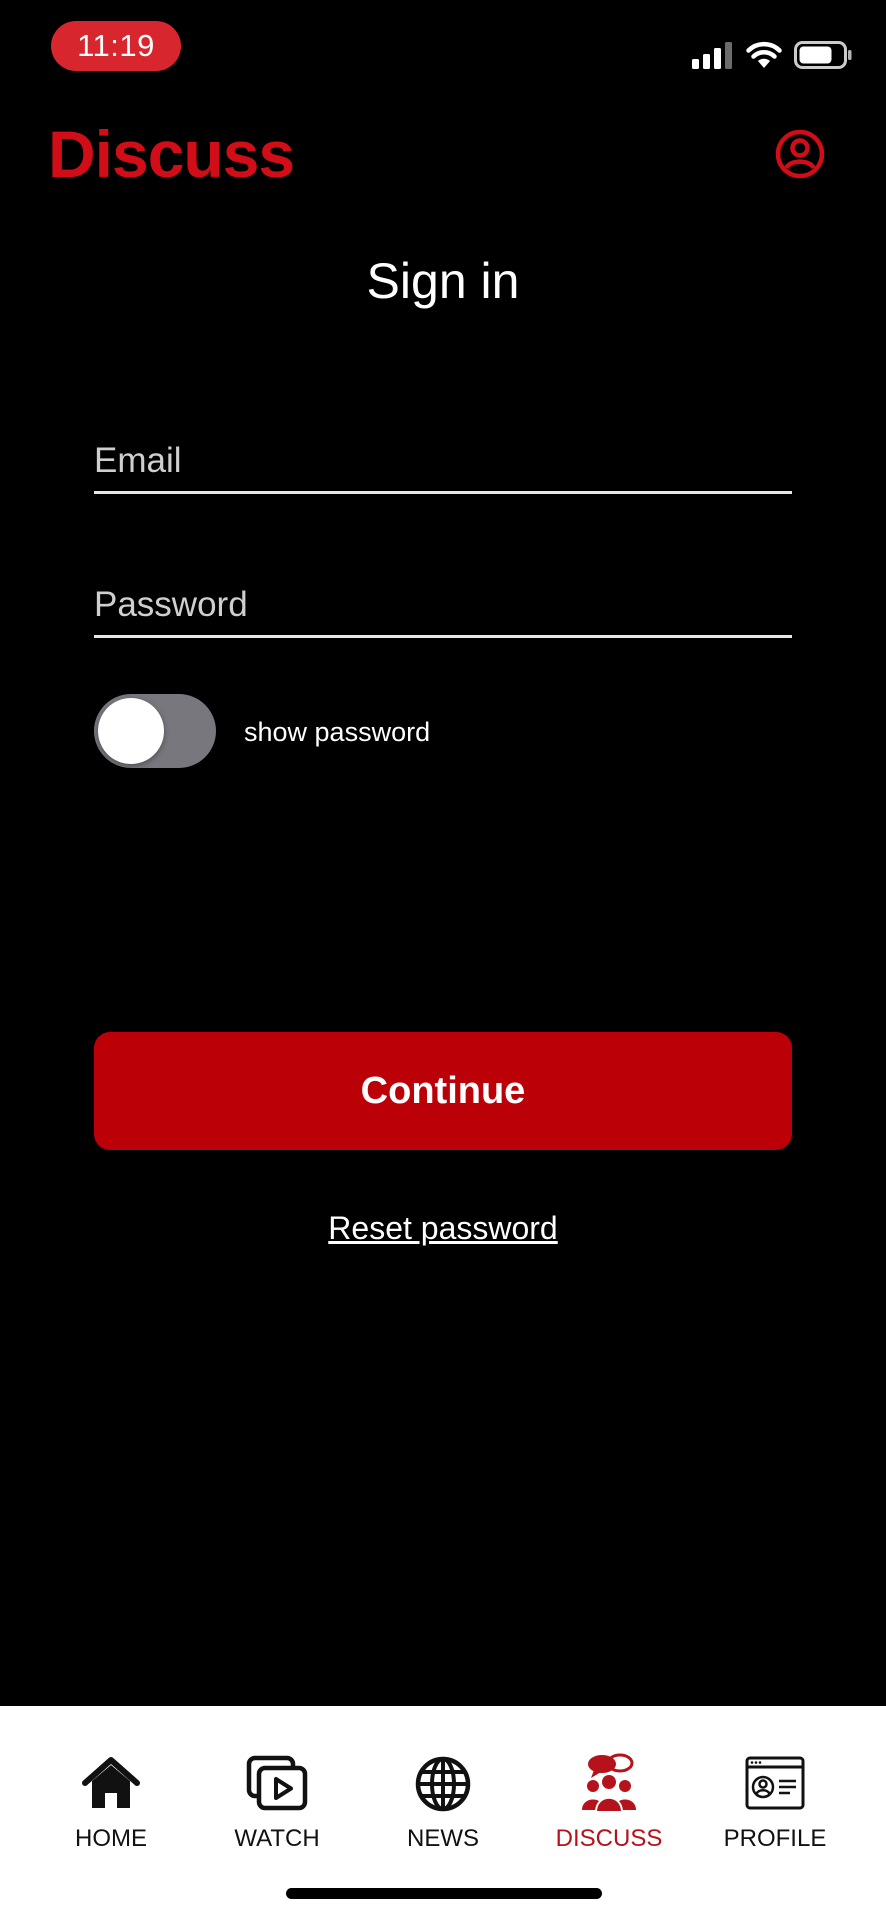  I want to click on show-password-toggle, so click(155, 731).